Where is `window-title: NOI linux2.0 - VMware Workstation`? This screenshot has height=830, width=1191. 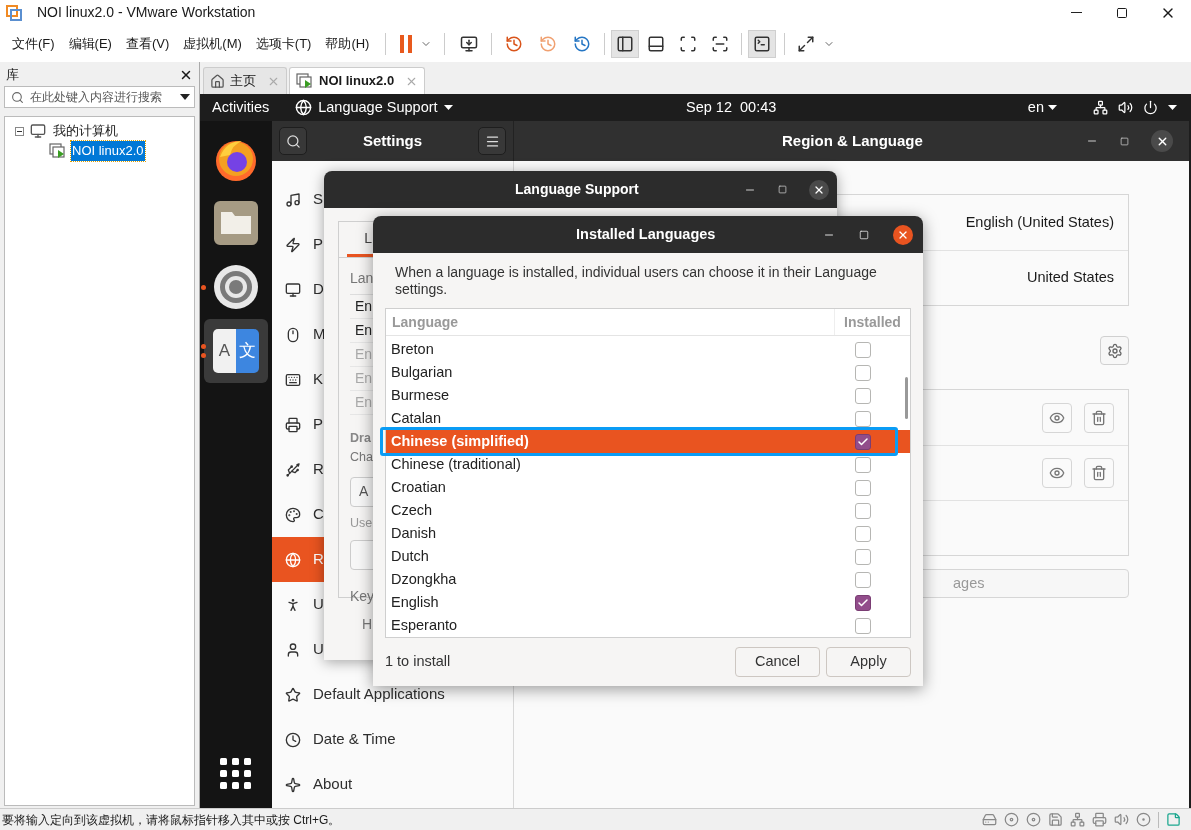 window-title: NOI linux2.0 - VMware Workstation is located at coordinates (146, 12).